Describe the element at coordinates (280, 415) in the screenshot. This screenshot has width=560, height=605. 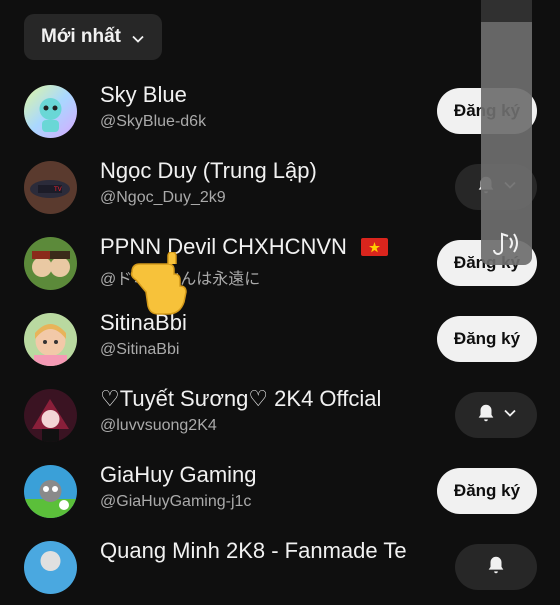
I see `channel-row: ♡Tuyết Sương♡ 2K4 Offcial @luvvsuong2K4` at that location.